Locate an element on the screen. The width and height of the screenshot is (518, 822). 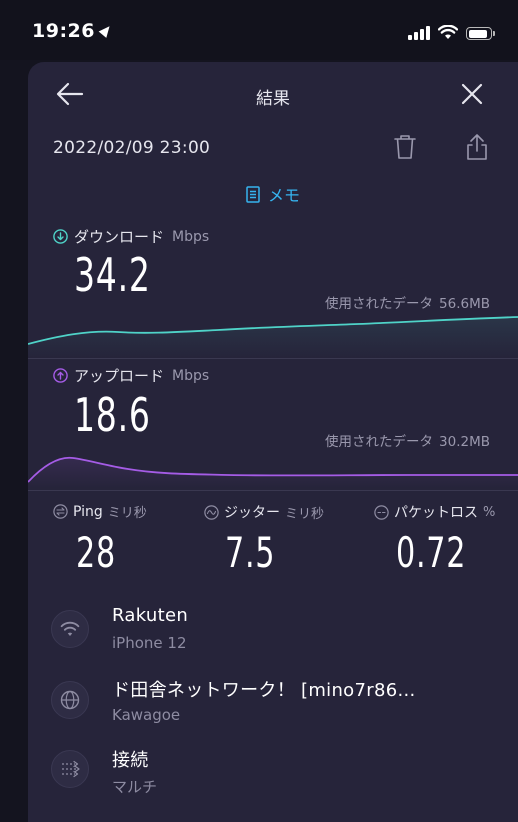
packet-loss-value: 0.72 is located at coordinates (431, 552).